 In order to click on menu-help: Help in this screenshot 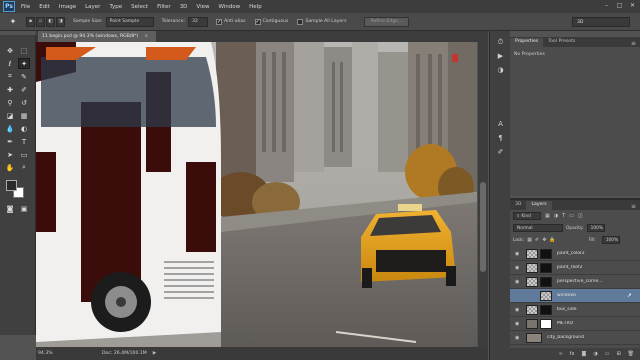, I will do `click(255, 7)`.